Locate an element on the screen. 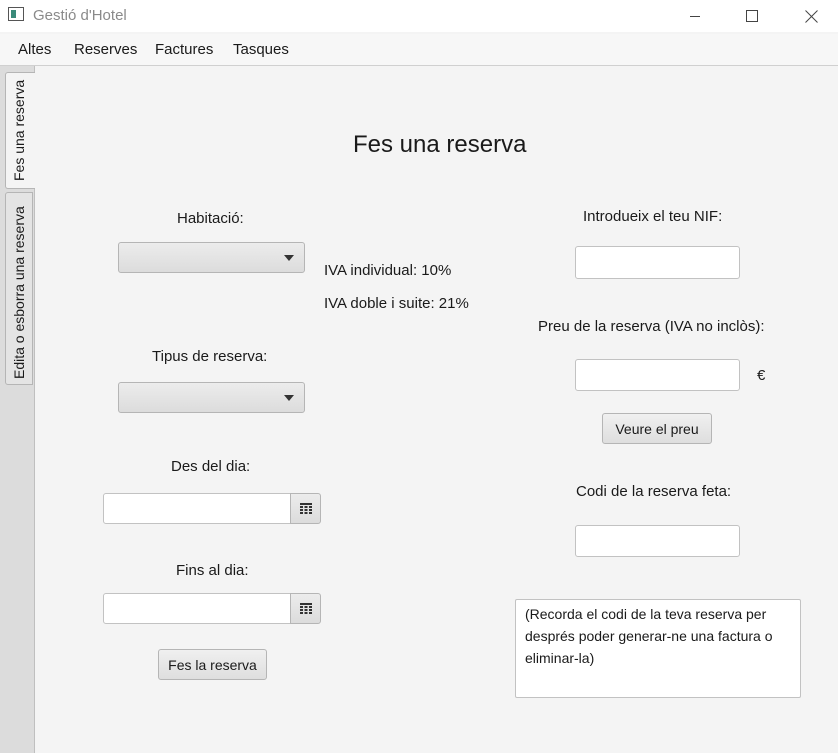 This screenshot has height=753, width=838. preu-label: Preu de la reserva (IVA no inclòs): is located at coordinates (651, 326).